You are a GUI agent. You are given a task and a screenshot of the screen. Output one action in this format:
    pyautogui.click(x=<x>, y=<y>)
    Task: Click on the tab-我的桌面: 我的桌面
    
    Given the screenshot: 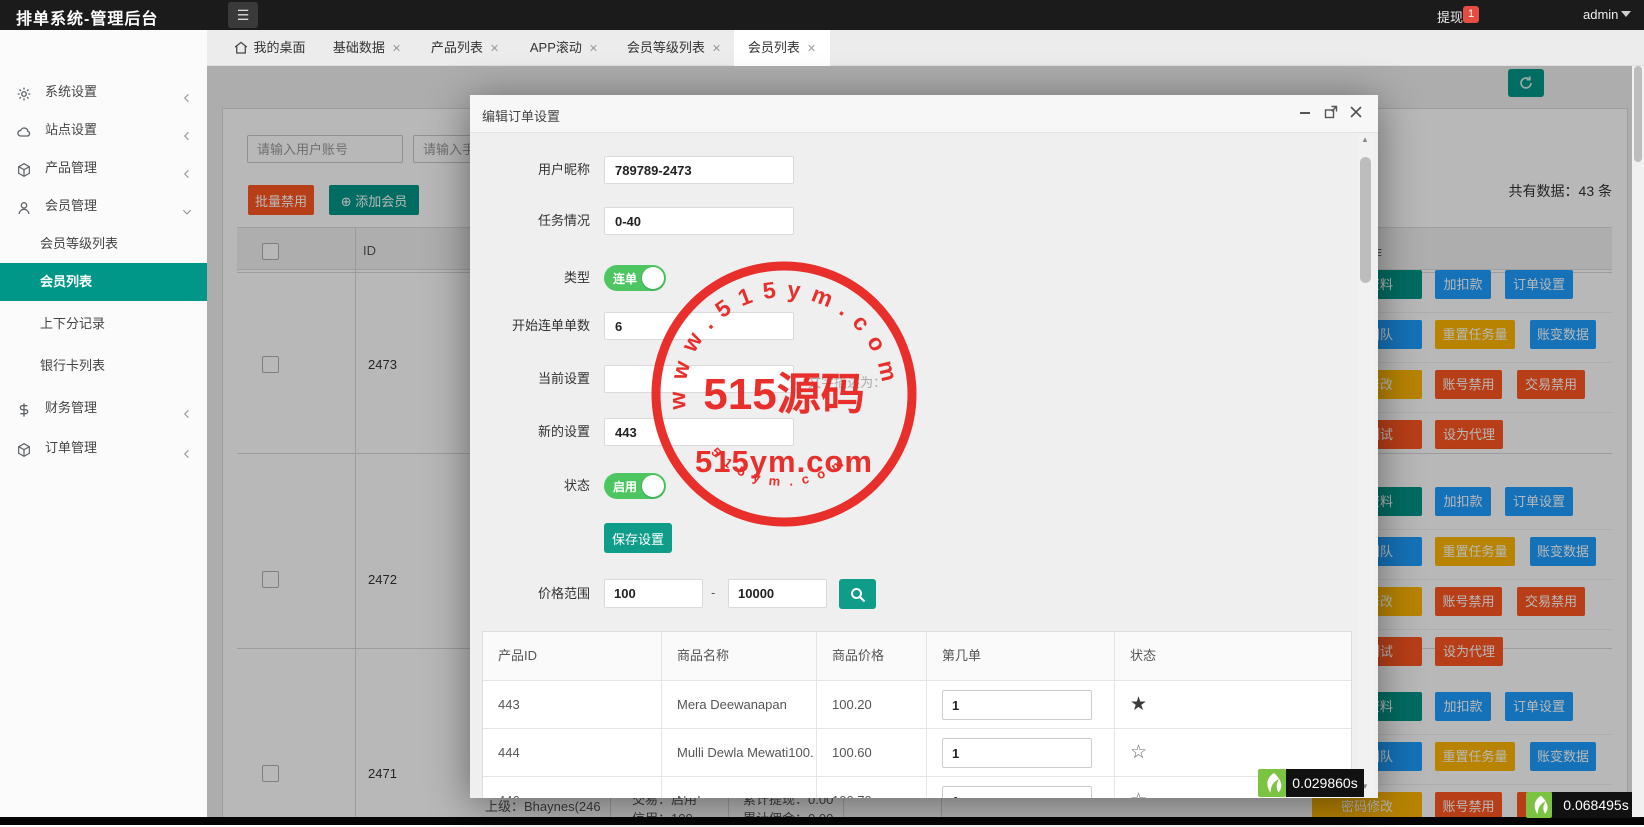 What is the action you would take?
    pyautogui.click(x=270, y=48)
    